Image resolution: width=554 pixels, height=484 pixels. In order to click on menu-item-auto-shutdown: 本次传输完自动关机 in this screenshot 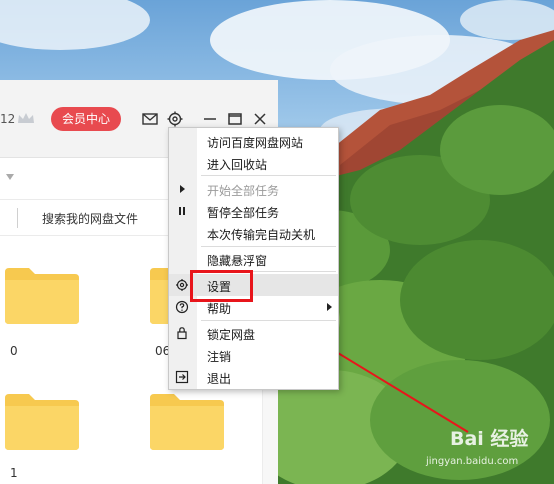, I will do `click(253, 233)`.